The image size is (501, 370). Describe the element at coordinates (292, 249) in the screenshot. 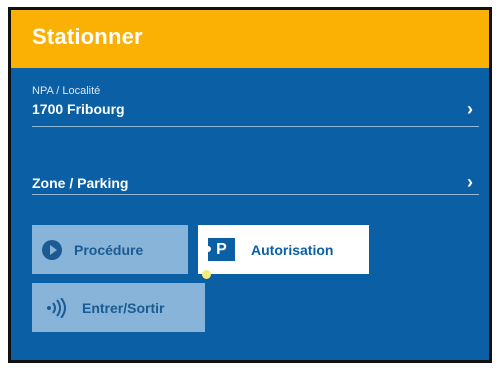

I see `autorisation-label: Autorisation` at that location.